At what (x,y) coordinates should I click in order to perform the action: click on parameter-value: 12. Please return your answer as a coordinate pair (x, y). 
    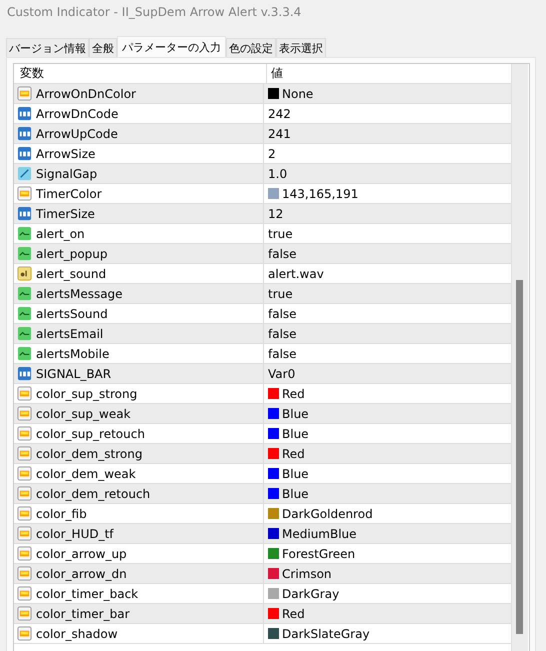
    Looking at the image, I should click on (276, 213).